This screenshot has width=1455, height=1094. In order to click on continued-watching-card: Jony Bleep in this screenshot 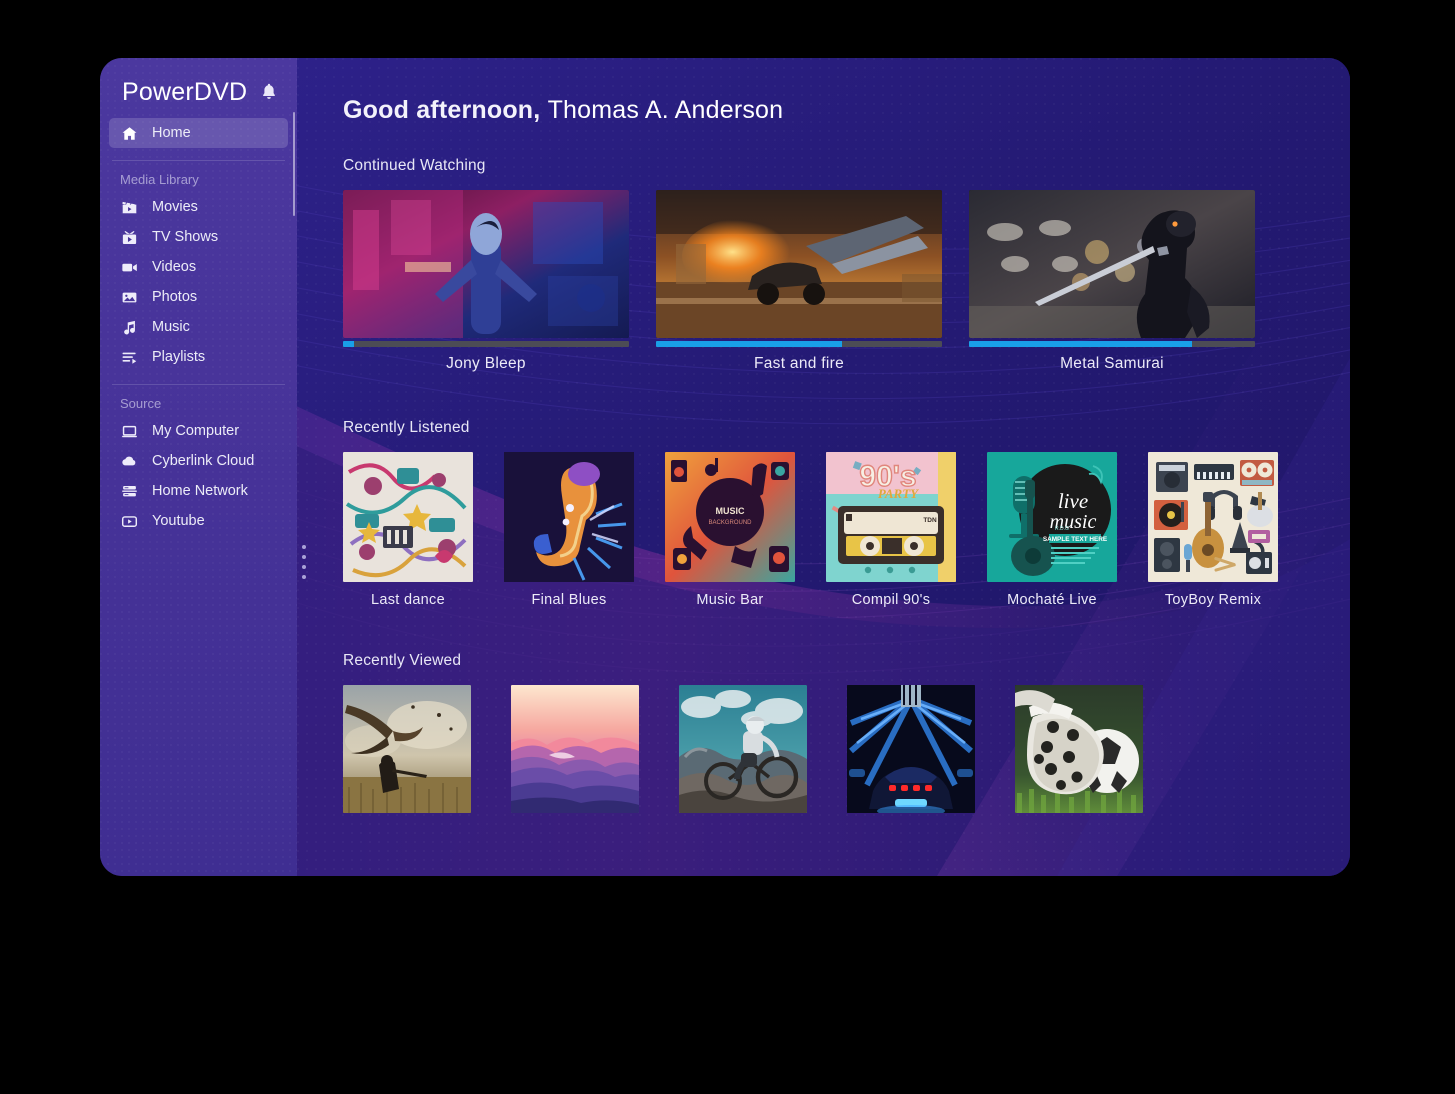, I will do `click(486, 281)`.